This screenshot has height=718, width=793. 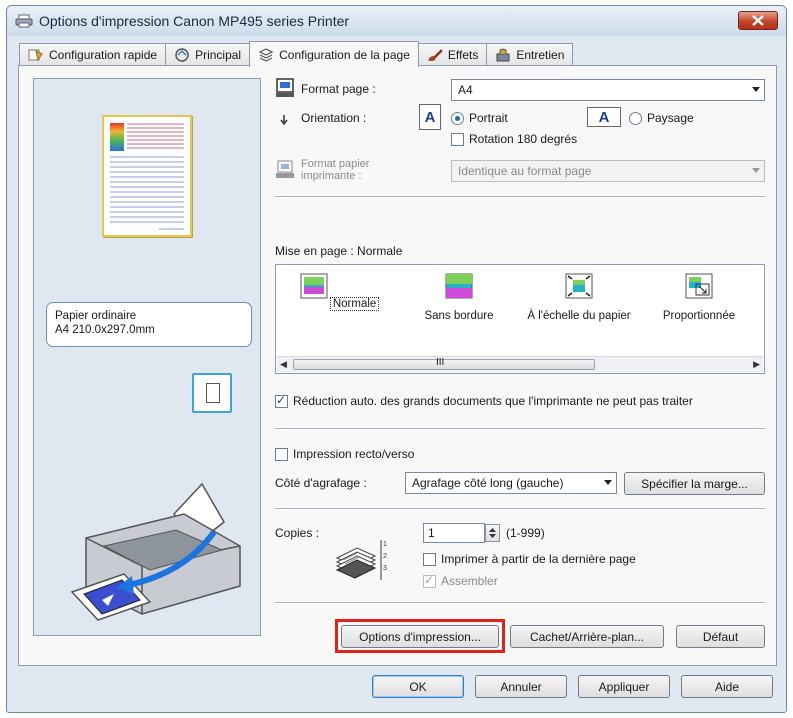 What do you see at coordinates (459, 286) in the screenshot?
I see `borderless-layout-icon` at bounding box center [459, 286].